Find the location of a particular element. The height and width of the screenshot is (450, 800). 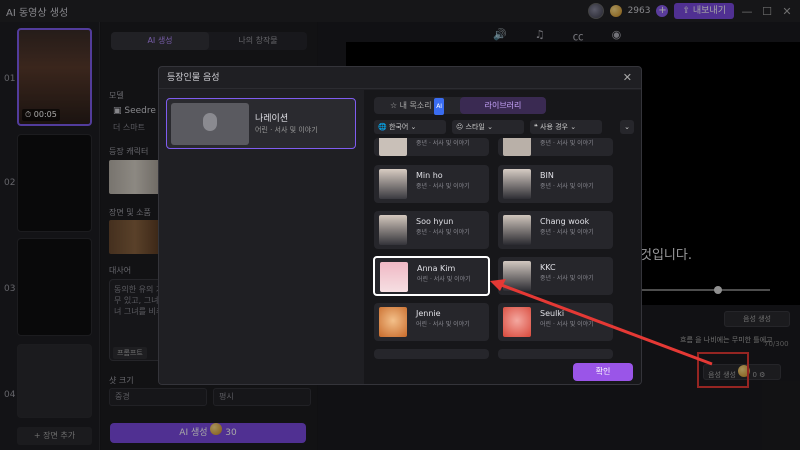

voice-card: Seulki 어린 · 서사 및 이야기 is located at coordinates (555, 322).